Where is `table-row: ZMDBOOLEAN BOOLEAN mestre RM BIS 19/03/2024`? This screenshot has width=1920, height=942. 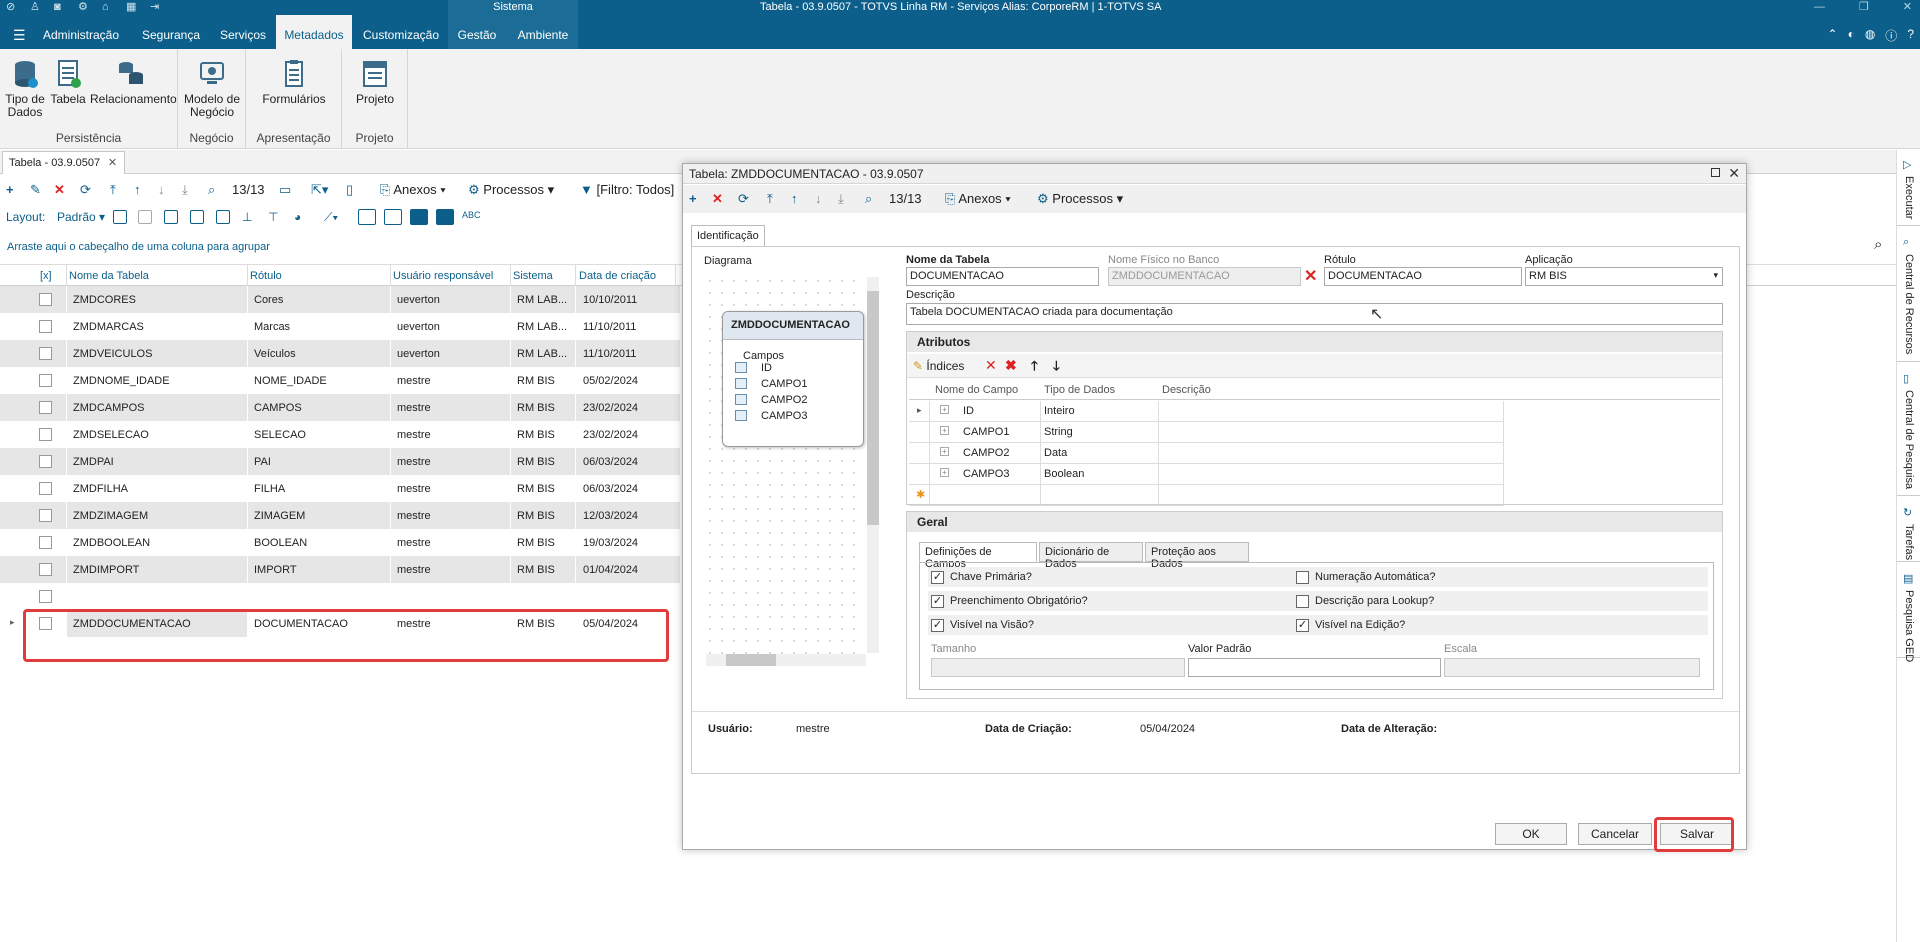 table-row: ZMDBOOLEAN BOOLEAN mestre RM BIS 19/03/2024 is located at coordinates (340, 542).